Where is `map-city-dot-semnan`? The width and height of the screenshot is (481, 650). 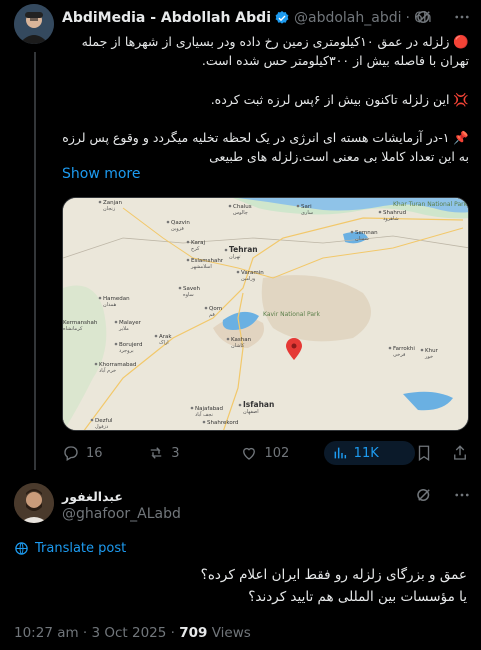 map-city-dot-semnan is located at coordinates (352, 232).